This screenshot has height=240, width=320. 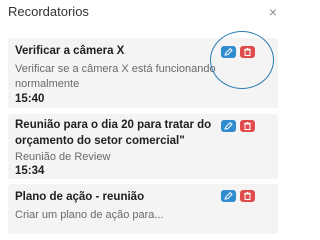 I want to click on panel-header: Recordatorios ×, so click(x=146, y=14).